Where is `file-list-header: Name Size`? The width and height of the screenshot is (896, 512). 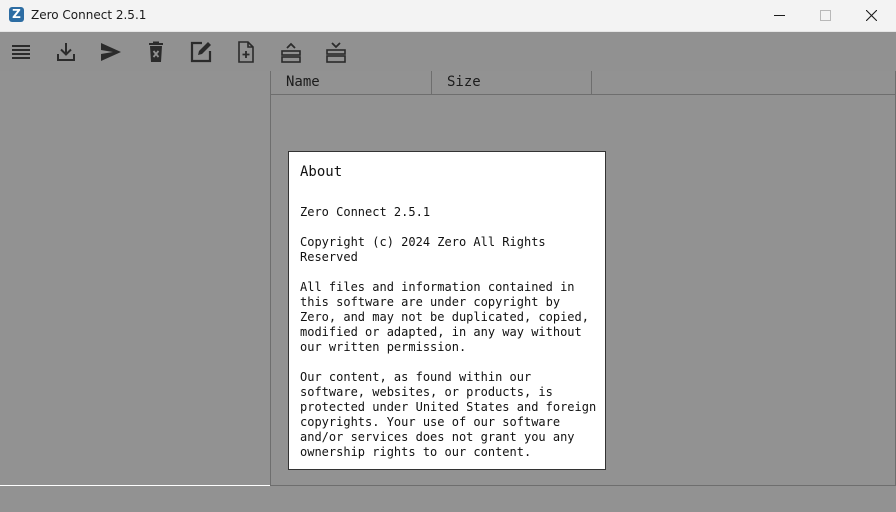 file-list-header: Name Size is located at coordinates (583, 83).